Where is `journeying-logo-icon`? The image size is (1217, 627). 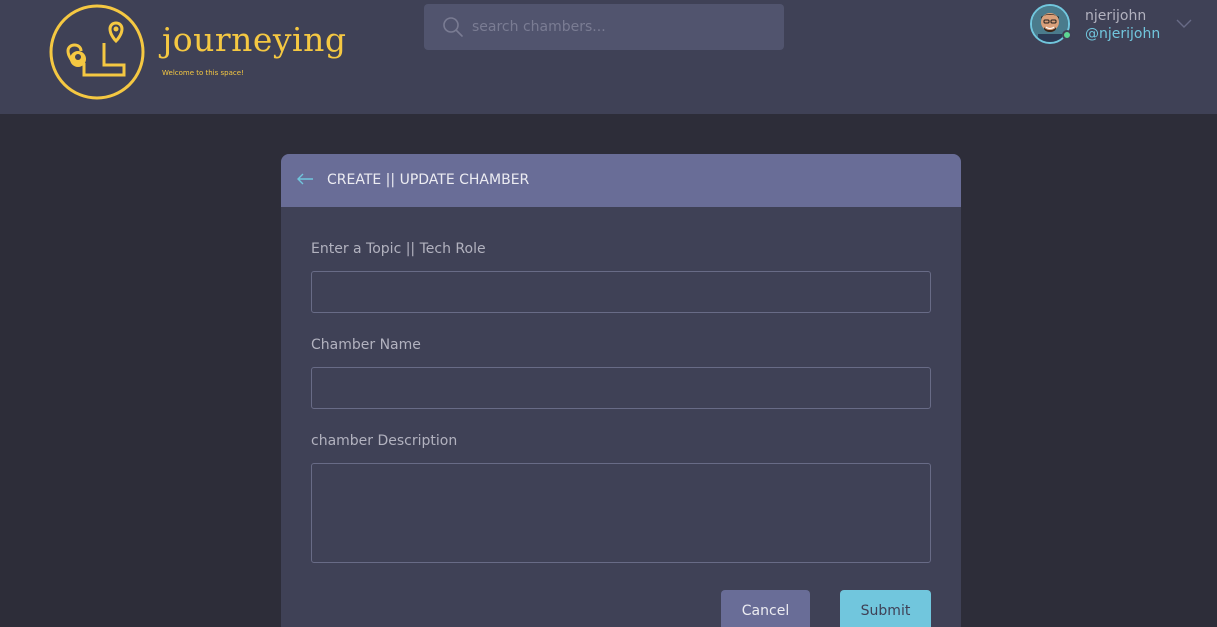 journeying-logo-icon is located at coordinates (97, 52).